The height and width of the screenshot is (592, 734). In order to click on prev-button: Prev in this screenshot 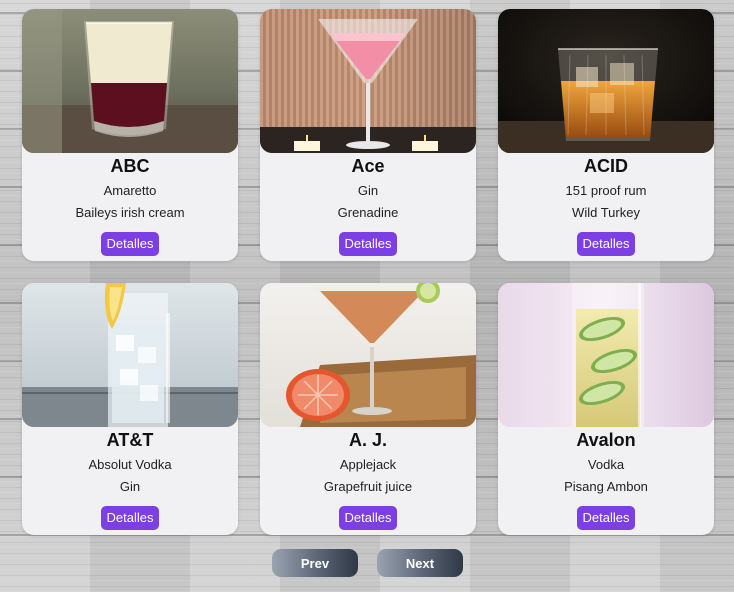, I will do `click(315, 563)`.